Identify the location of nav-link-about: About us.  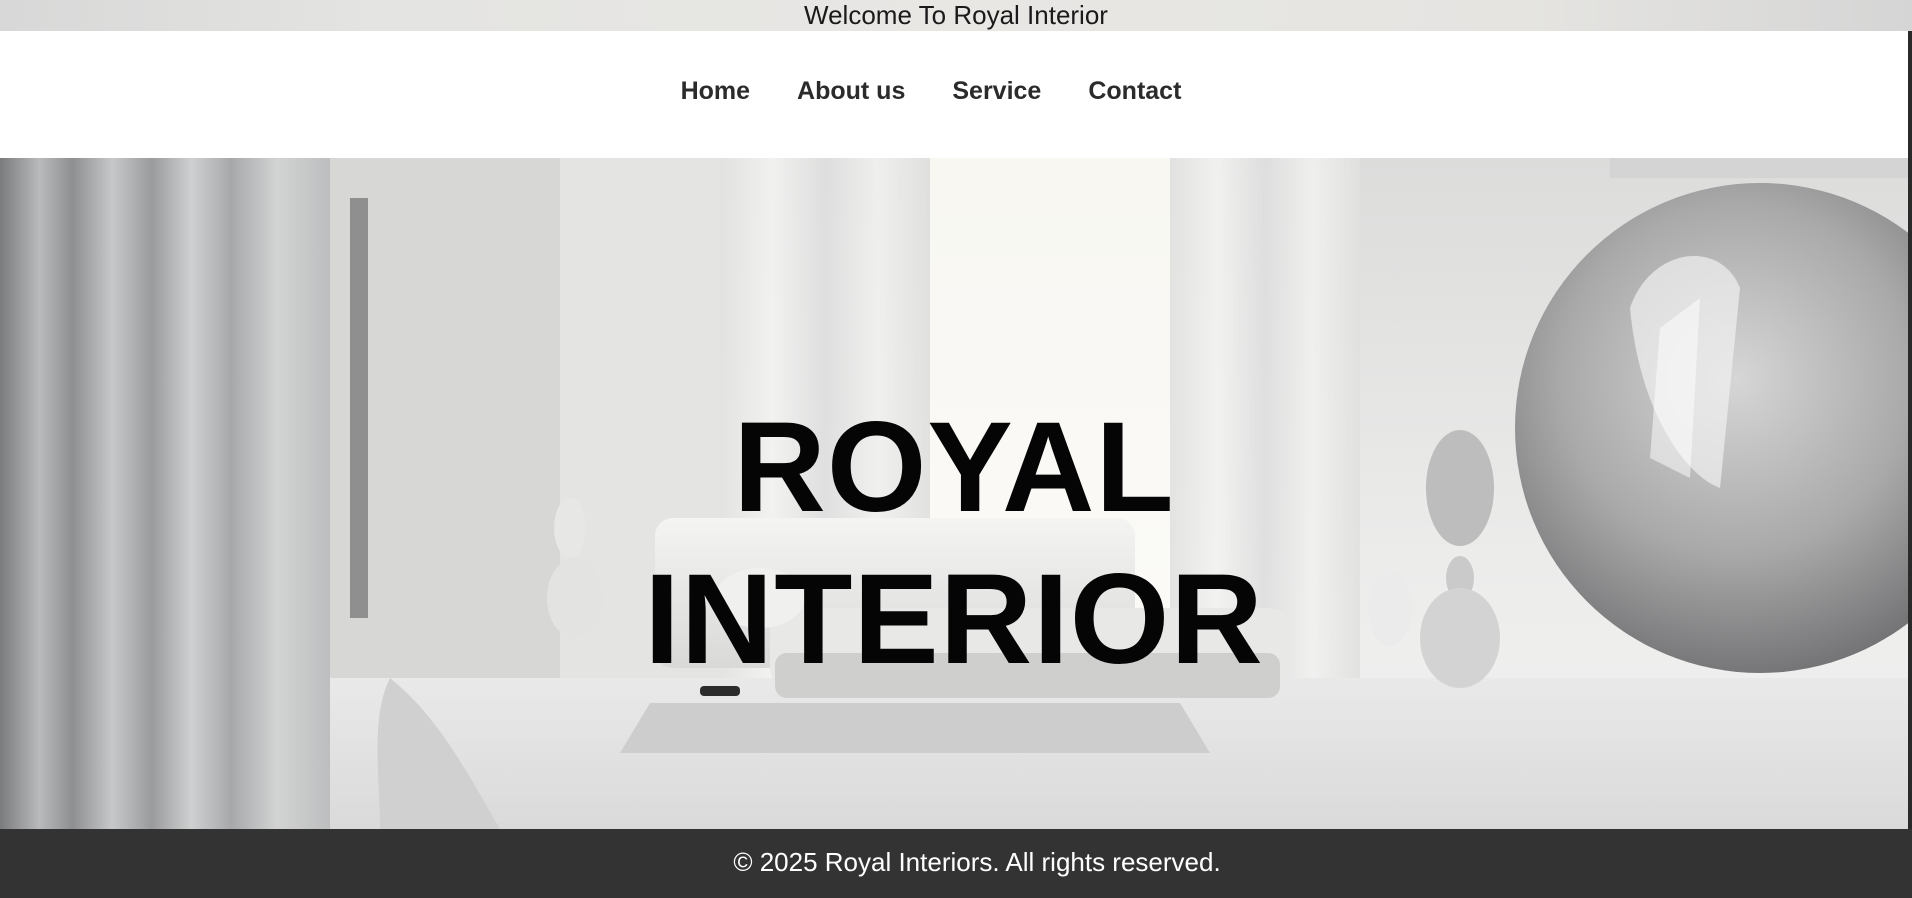
(851, 91).